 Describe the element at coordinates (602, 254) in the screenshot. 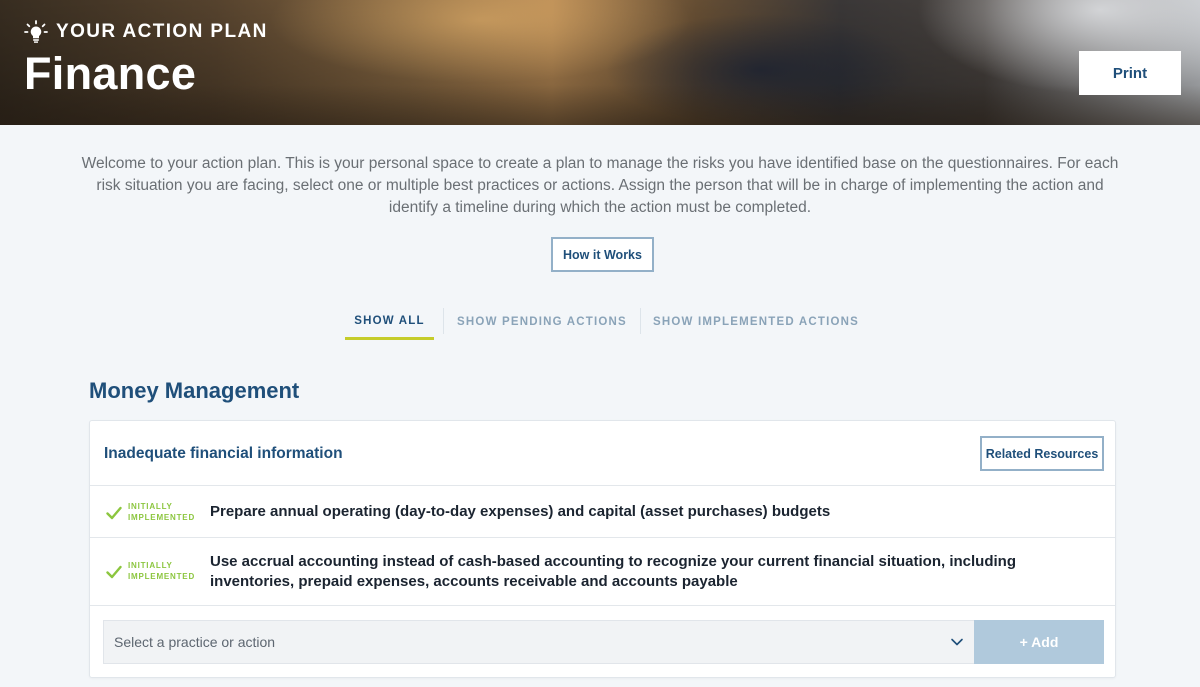

I see `how-it-works-button: How it Works` at that location.